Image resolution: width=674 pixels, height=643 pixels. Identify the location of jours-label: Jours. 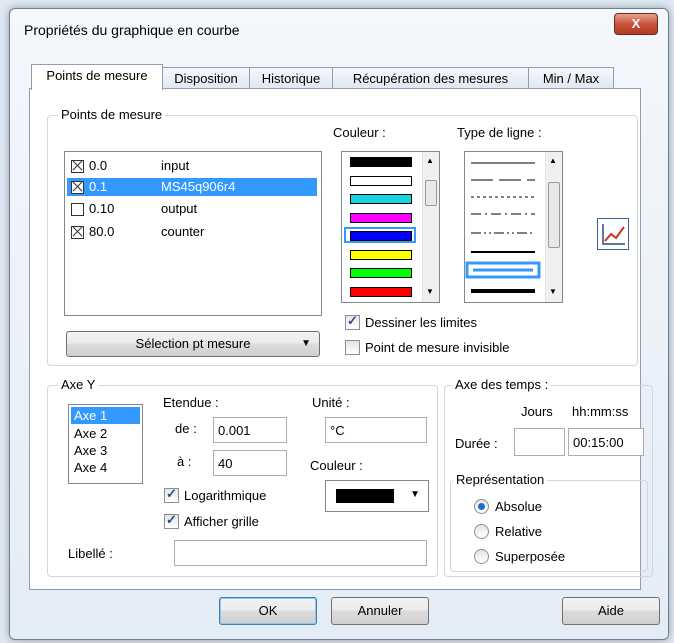
(537, 411).